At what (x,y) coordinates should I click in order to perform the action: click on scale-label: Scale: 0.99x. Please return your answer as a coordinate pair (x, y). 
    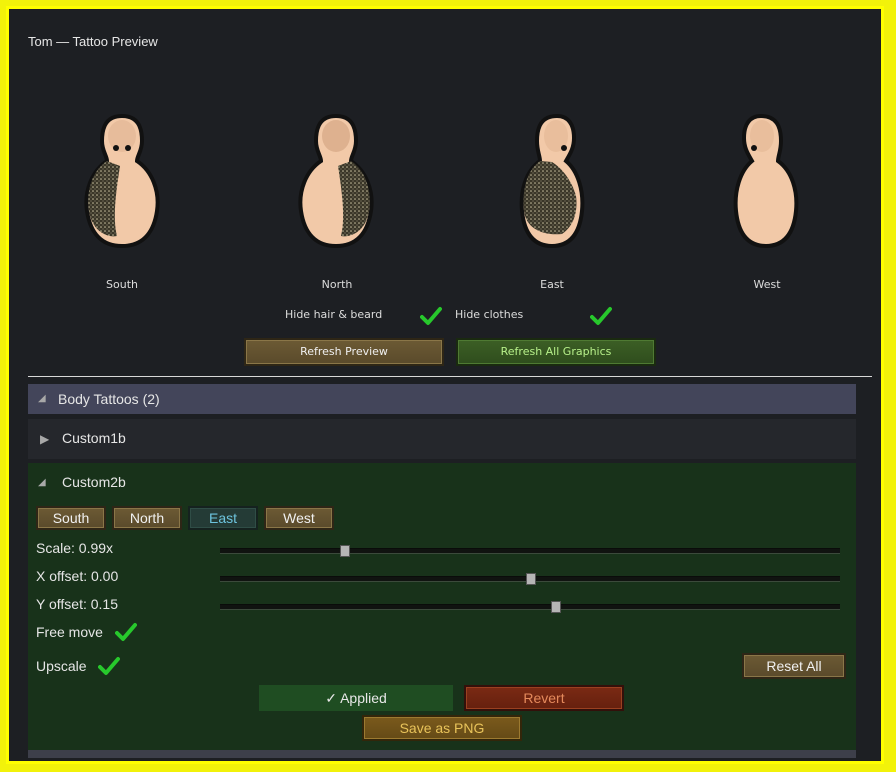
    Looking at the image, I should click on (75, 548).